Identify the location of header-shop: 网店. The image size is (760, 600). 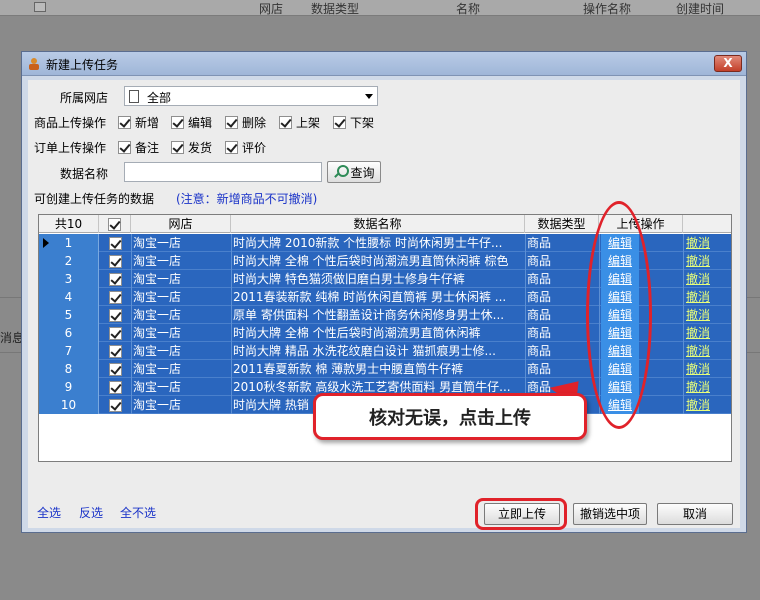
(181, 224).